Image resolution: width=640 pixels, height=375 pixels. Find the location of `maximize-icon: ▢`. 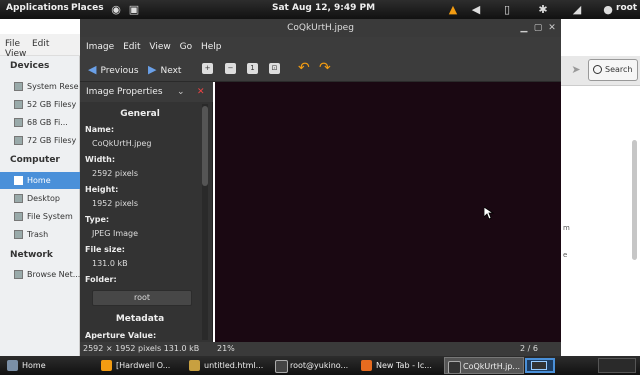

maximize-icon: ▢ is located at coordinates (538, 28).